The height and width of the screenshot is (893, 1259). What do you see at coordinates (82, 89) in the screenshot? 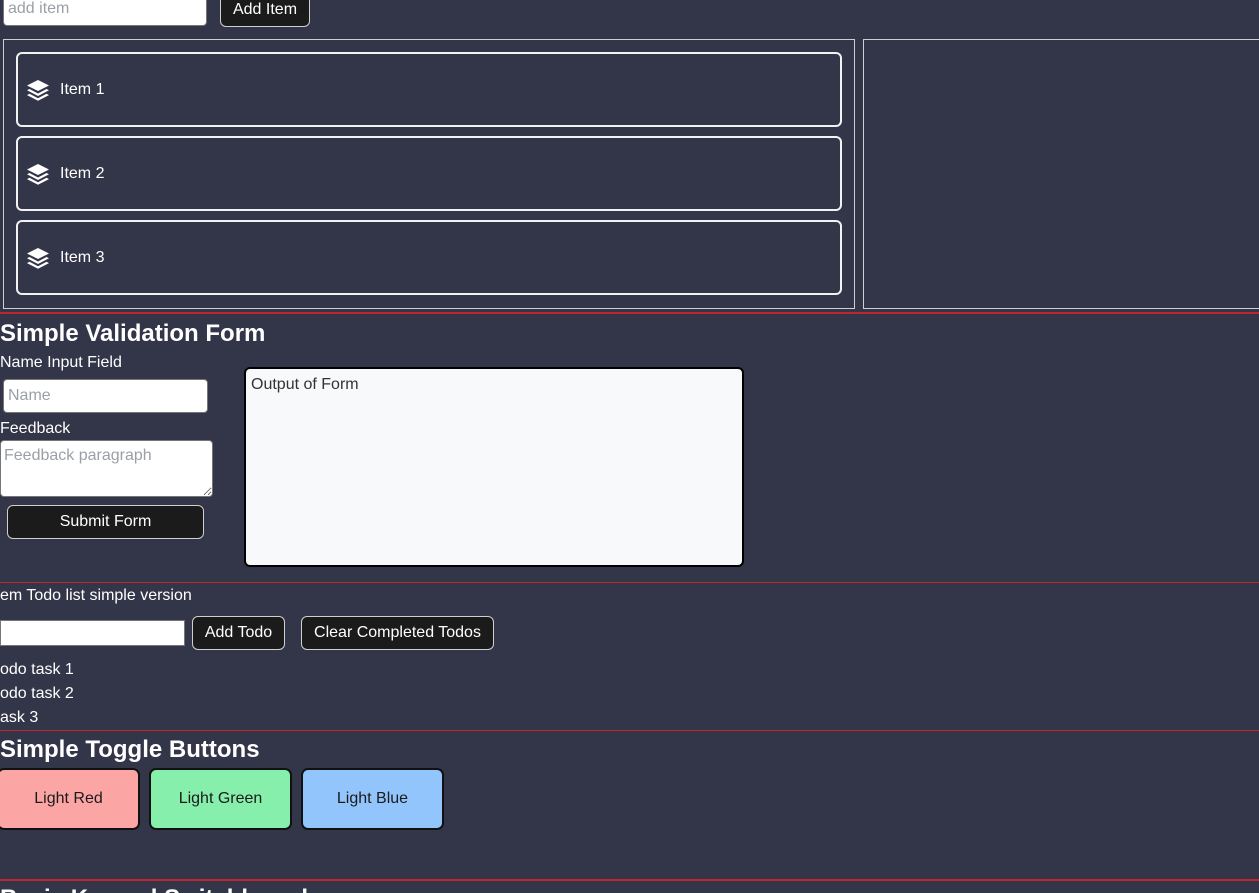
I see `list-item-label: Item 1` at bounding box center [82, 89].